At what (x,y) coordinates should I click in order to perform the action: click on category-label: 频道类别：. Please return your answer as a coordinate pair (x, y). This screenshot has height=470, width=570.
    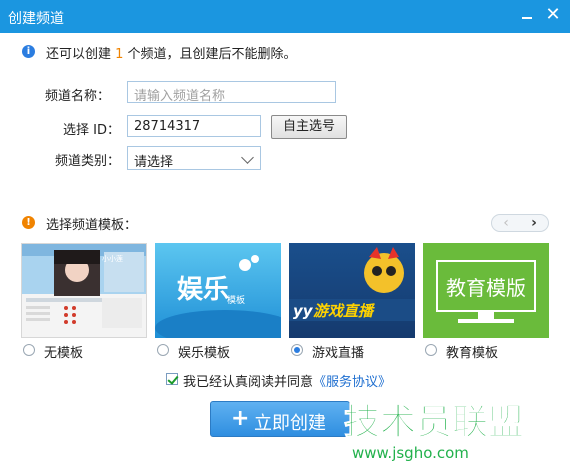
    Looking at the image, I should click on (87, 161).